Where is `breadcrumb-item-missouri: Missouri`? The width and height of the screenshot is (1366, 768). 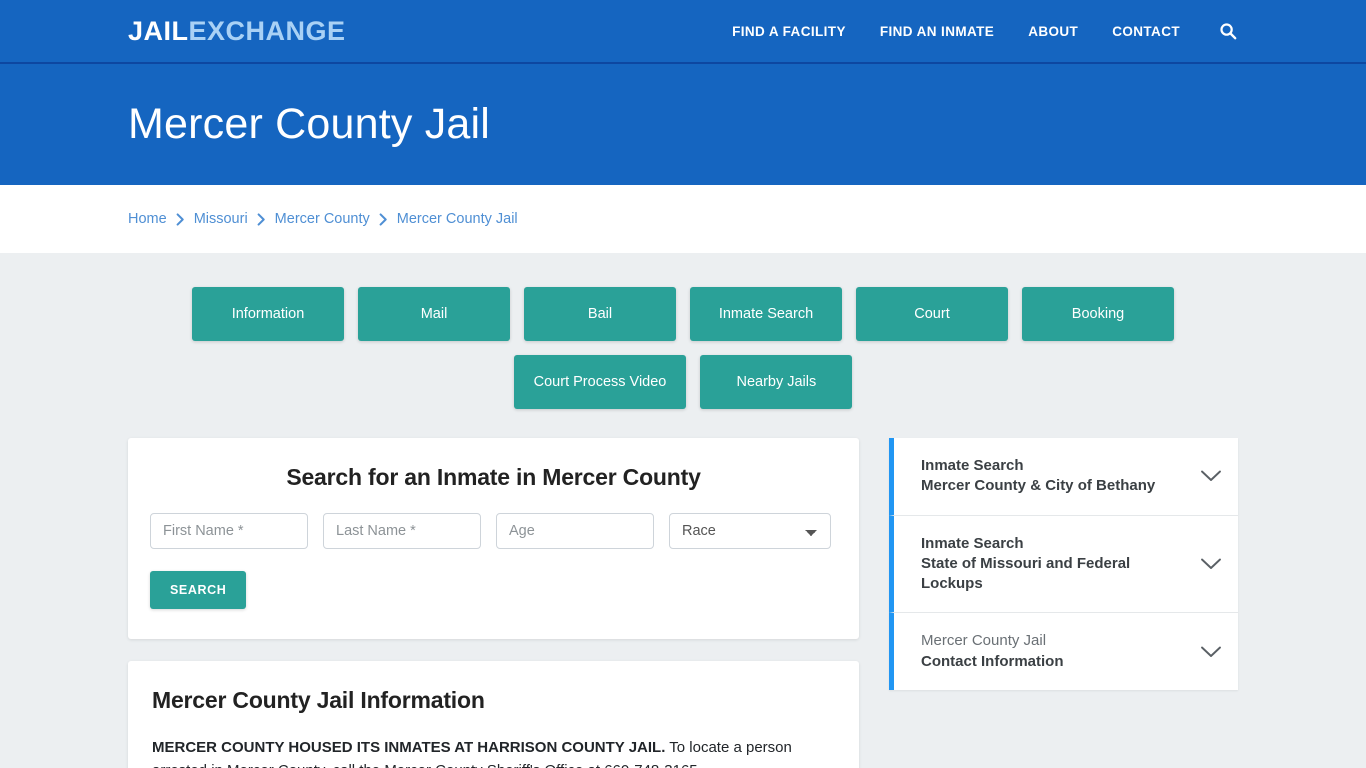
breadcrumb-item-missouri: Missouri is located at coordinates (221, 219).